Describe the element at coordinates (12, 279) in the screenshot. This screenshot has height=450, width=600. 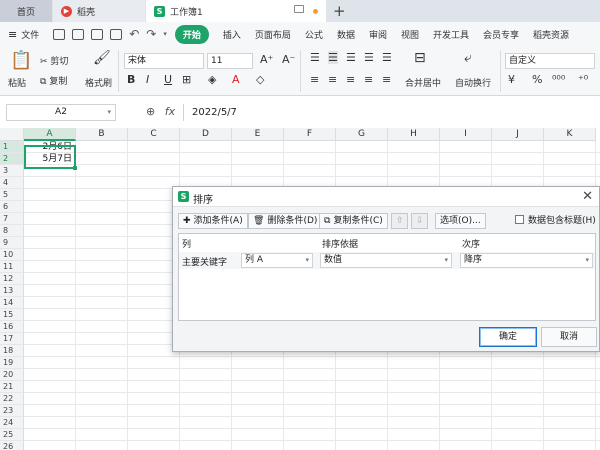
I see `row-header-12: 12` at that location.